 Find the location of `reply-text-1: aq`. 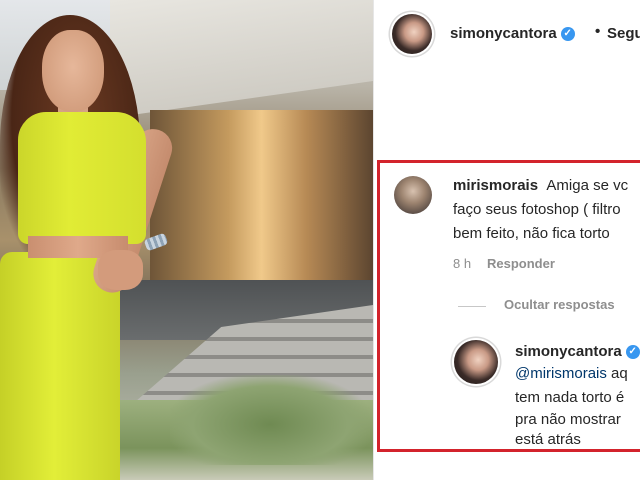

reply-text-1: aq is located at coordinates (617, 373).